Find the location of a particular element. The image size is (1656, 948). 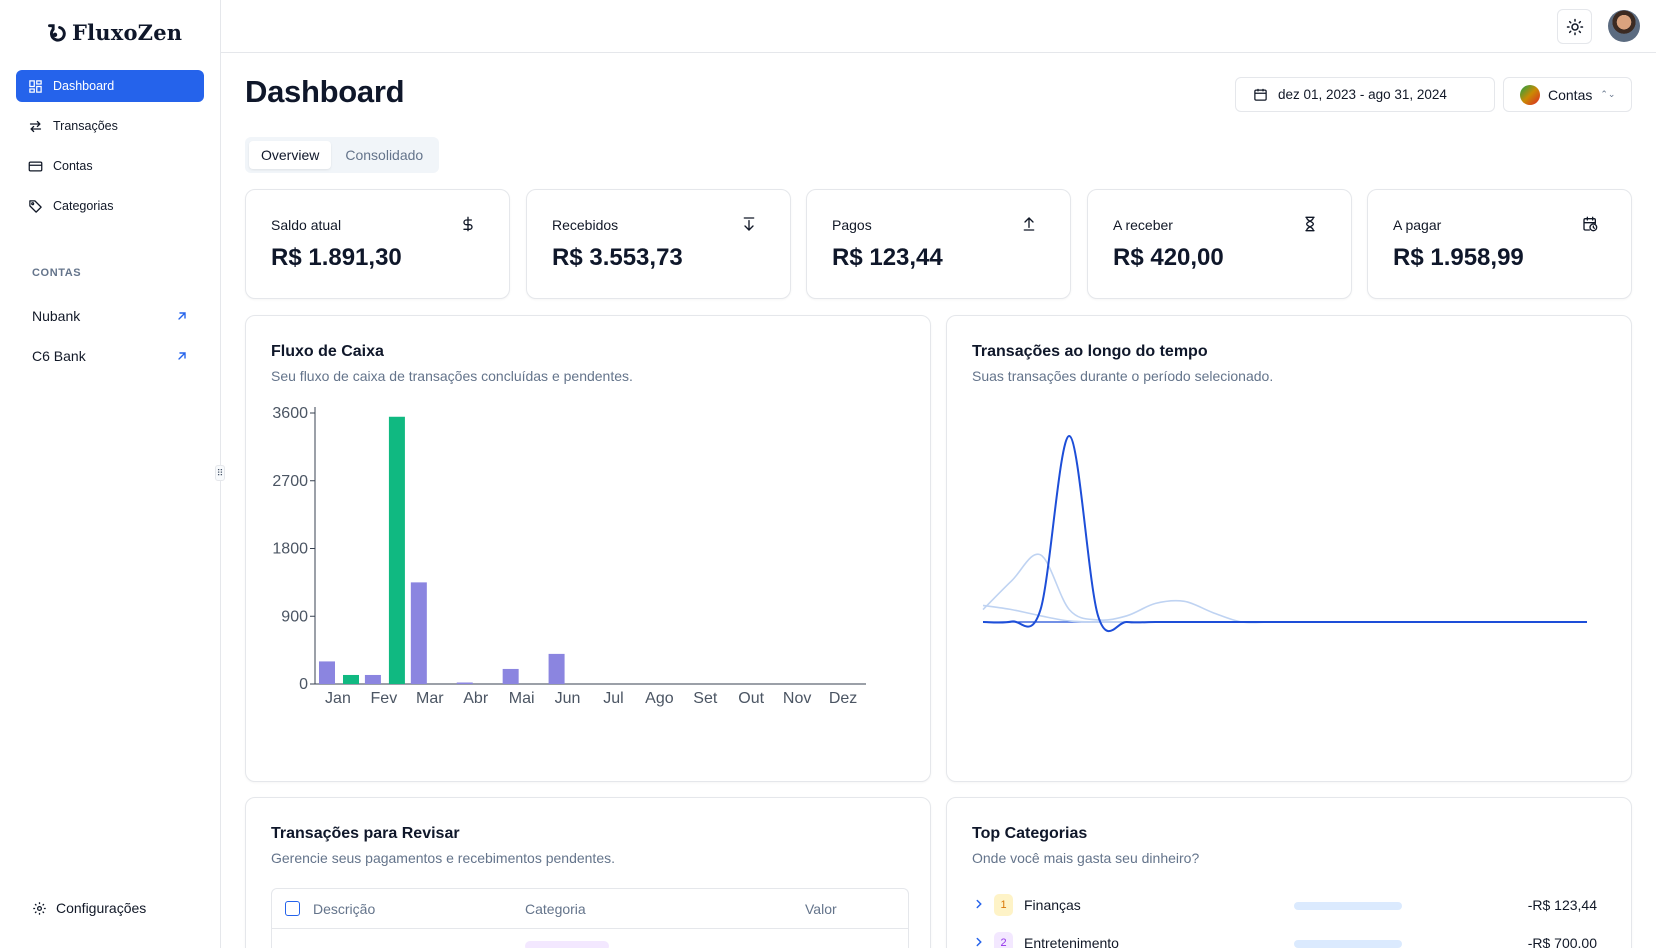

tag-icon is located at coordinates (35, 206).